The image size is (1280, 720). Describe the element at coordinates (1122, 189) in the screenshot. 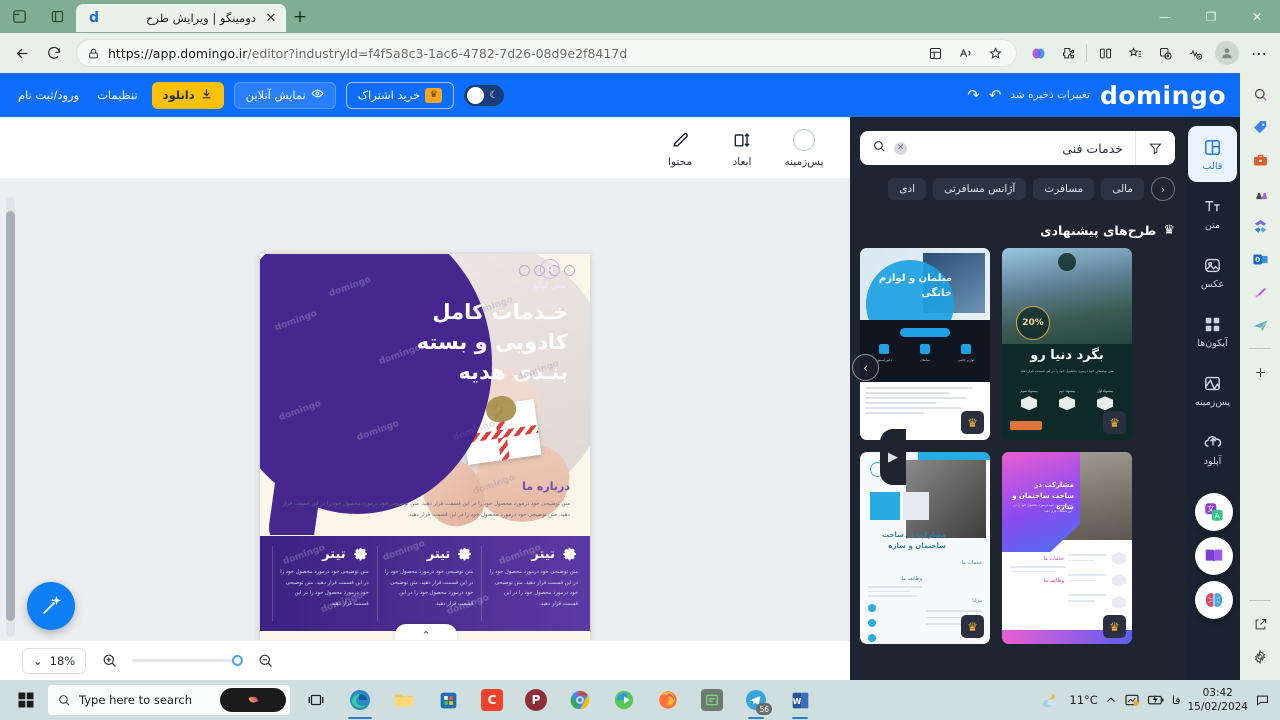

I see `chip-finance: مالی` at that location.